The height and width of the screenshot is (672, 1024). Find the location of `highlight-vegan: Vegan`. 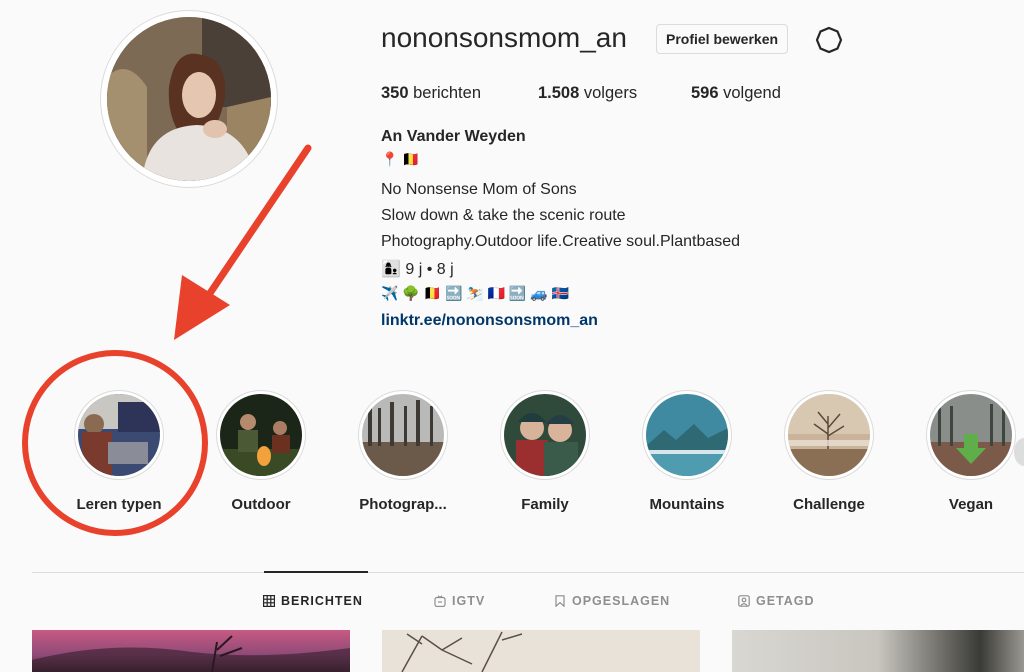

highlight-vegan: Vegan is located at coordinates (967, 451).